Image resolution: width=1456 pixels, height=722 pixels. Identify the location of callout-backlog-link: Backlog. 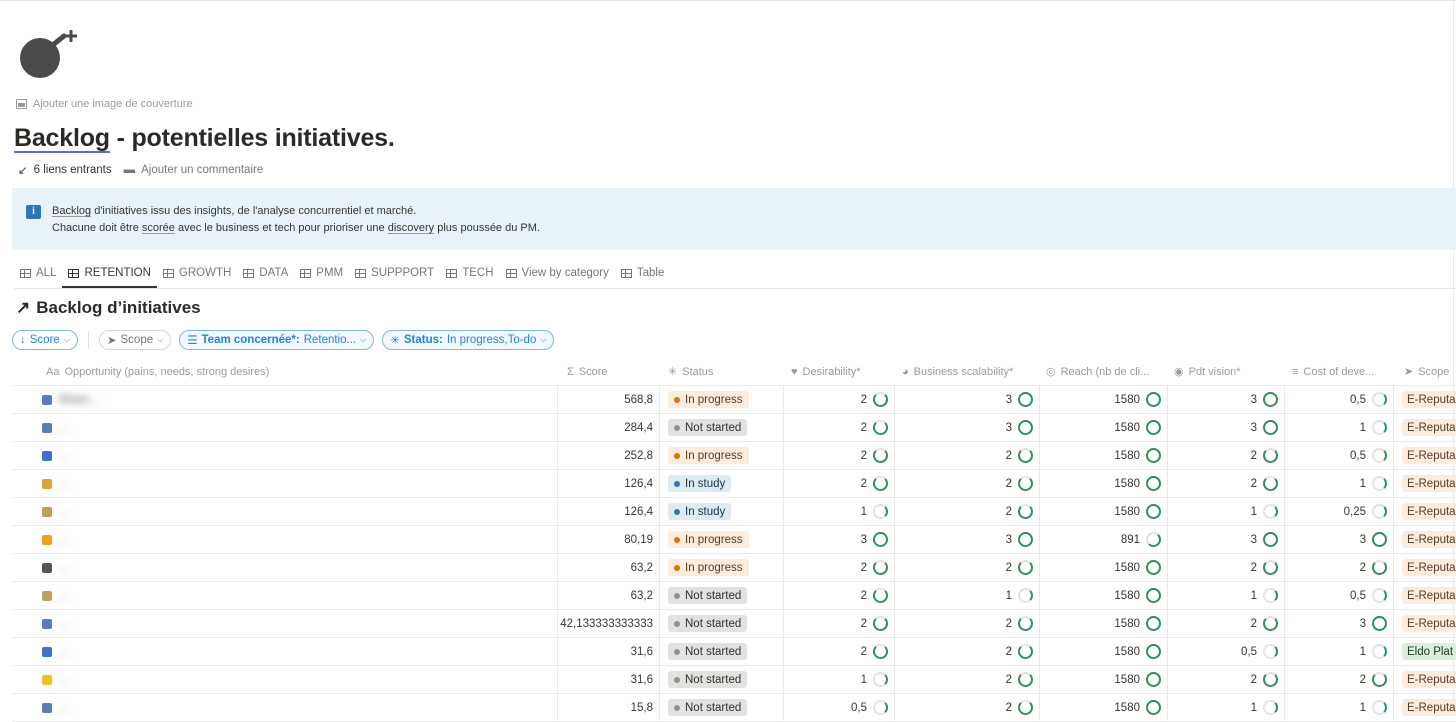
(71, 211).